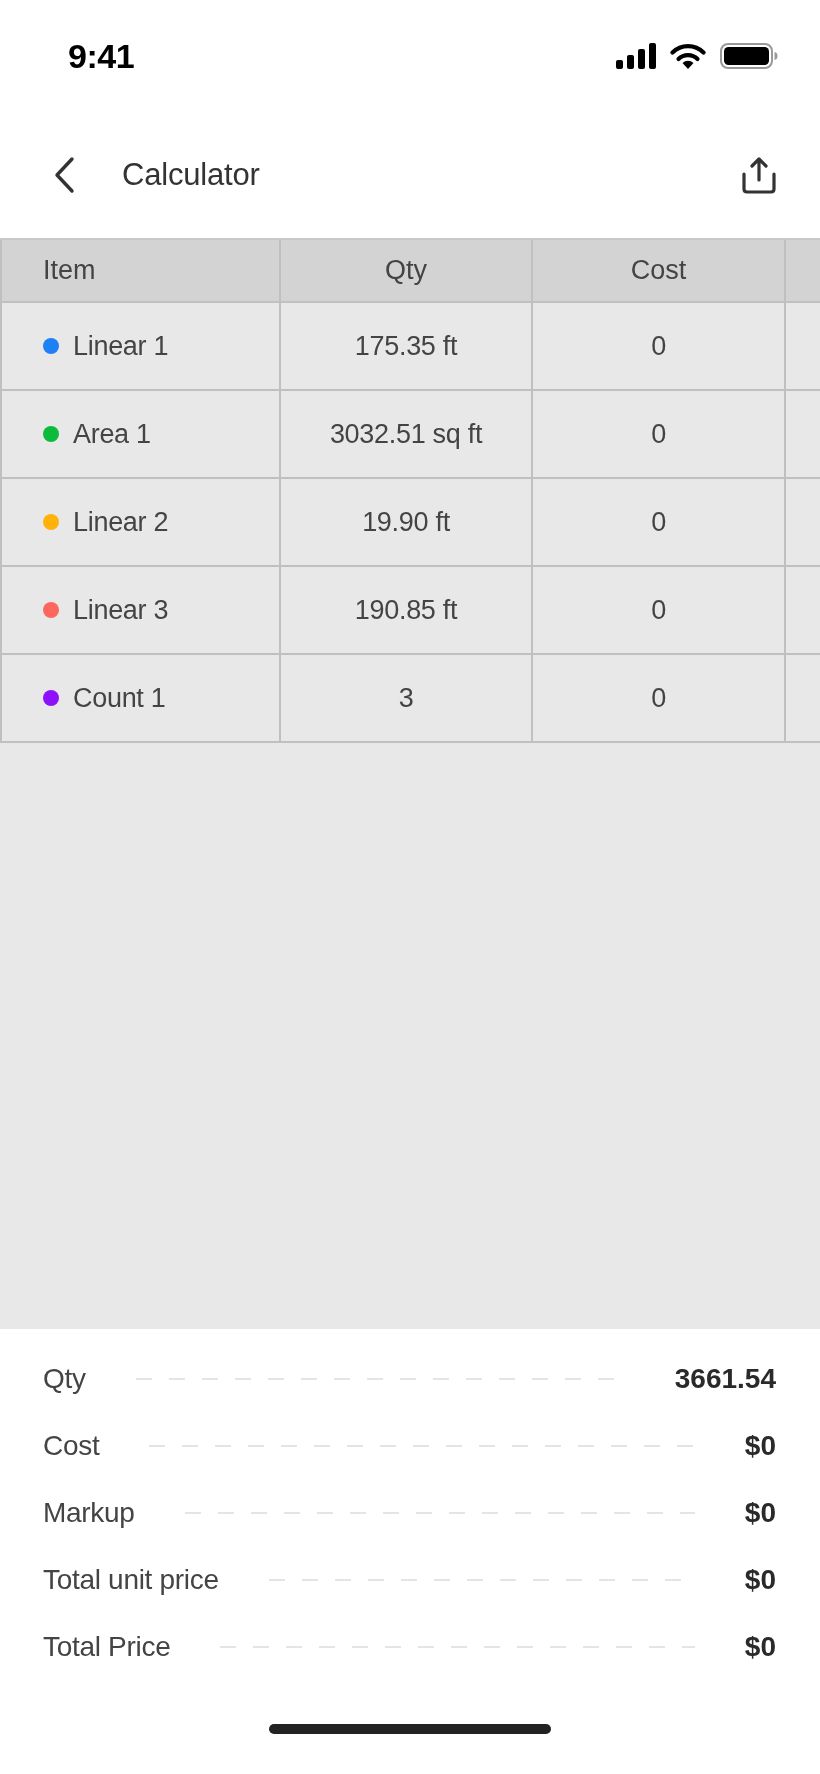 The width and height of the screenshot is (820, 1774). I want to click on column-header: Cost, so click(659, 271).